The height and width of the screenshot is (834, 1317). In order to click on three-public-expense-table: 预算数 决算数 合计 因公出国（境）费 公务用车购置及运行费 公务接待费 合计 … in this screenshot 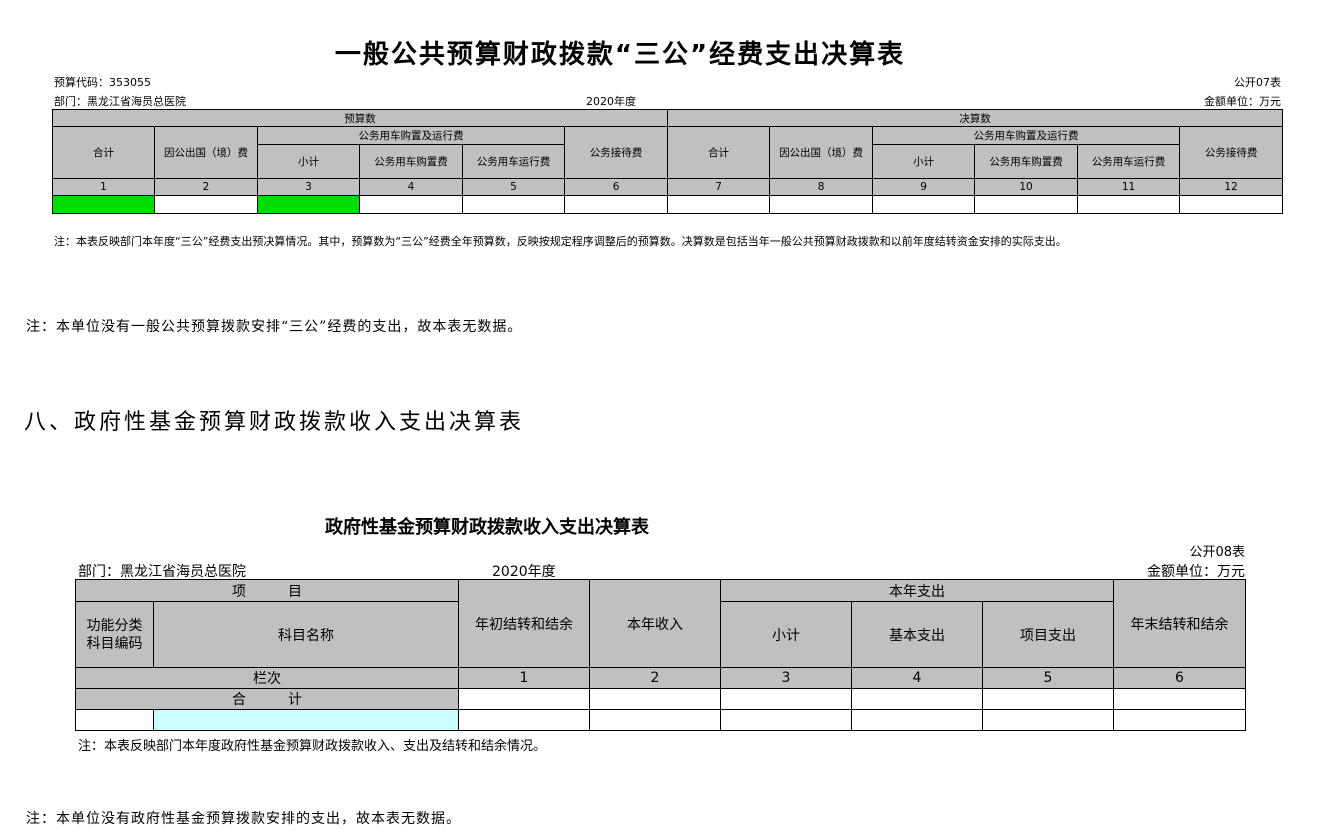, I will do `click(667, 161)`.